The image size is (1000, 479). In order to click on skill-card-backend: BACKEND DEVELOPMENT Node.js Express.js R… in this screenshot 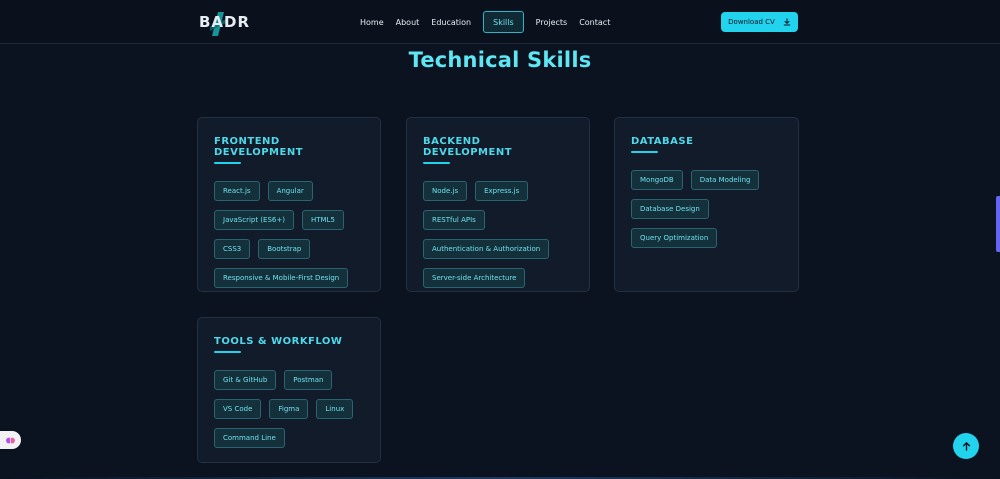, I will do `click(498, 204)`.